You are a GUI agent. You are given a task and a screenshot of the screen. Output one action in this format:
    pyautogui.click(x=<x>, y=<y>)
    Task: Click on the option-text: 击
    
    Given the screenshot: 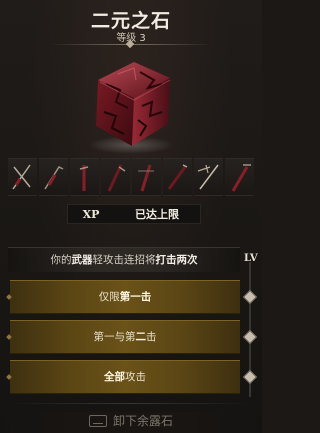 What is the action you would take?
    pyautogui.click(x=151, y=337)
    